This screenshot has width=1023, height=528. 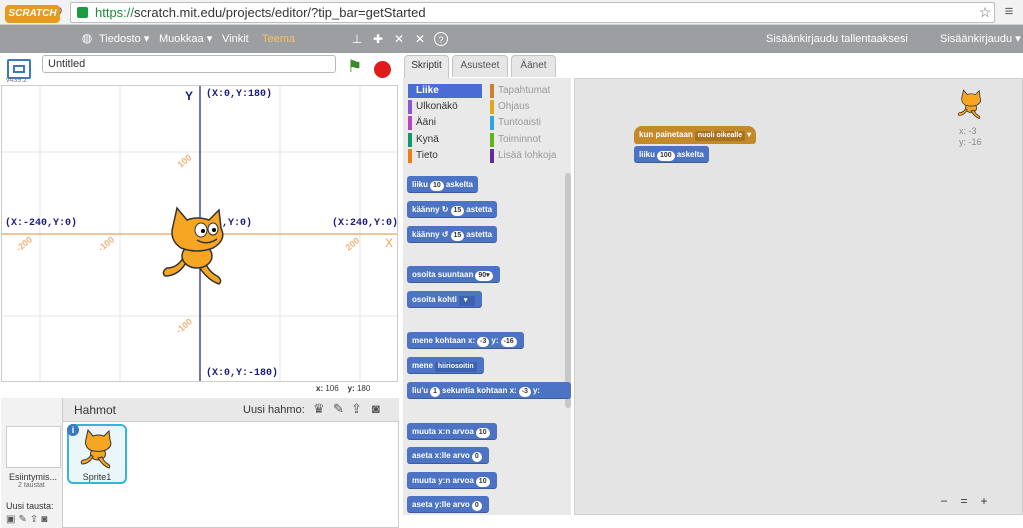 I want to click on shrink-icon: ✕, so click(x=420, y=39).